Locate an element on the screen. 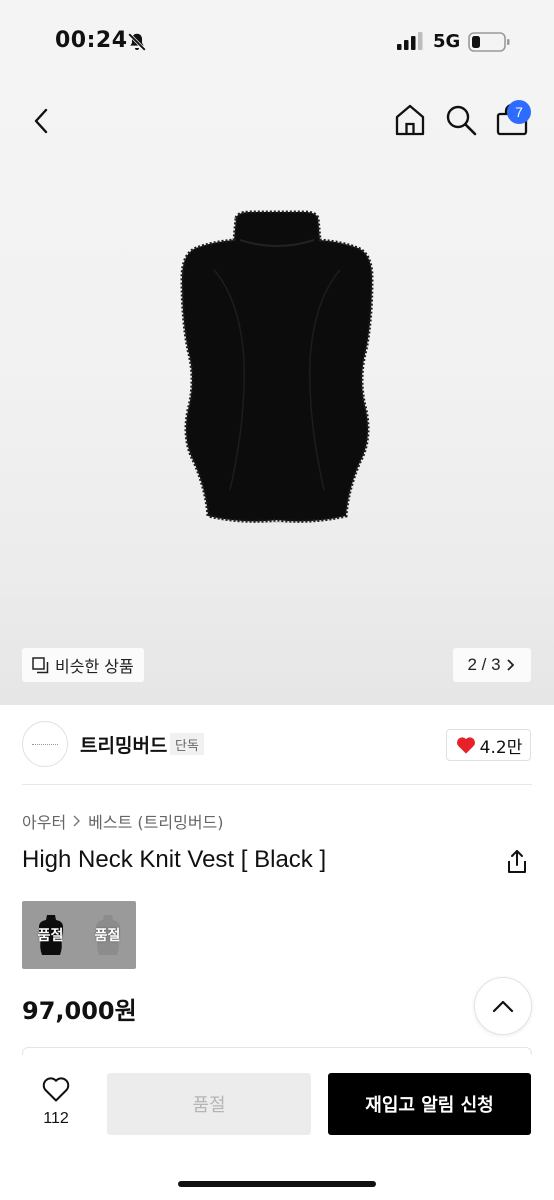 This screenshot has height=1200, width=554. breadcrumb-item: 아우터 is located at coordinates (44, 821).